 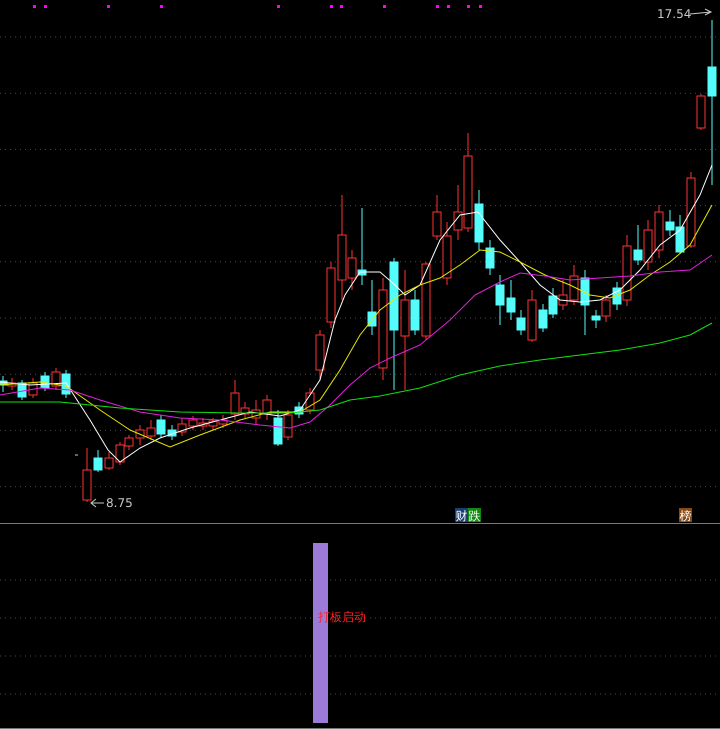 What do you see at coordinates (674, 14) in the screenshot?
I see `high-price-label: 17.54` at bounding box center [674, 14].